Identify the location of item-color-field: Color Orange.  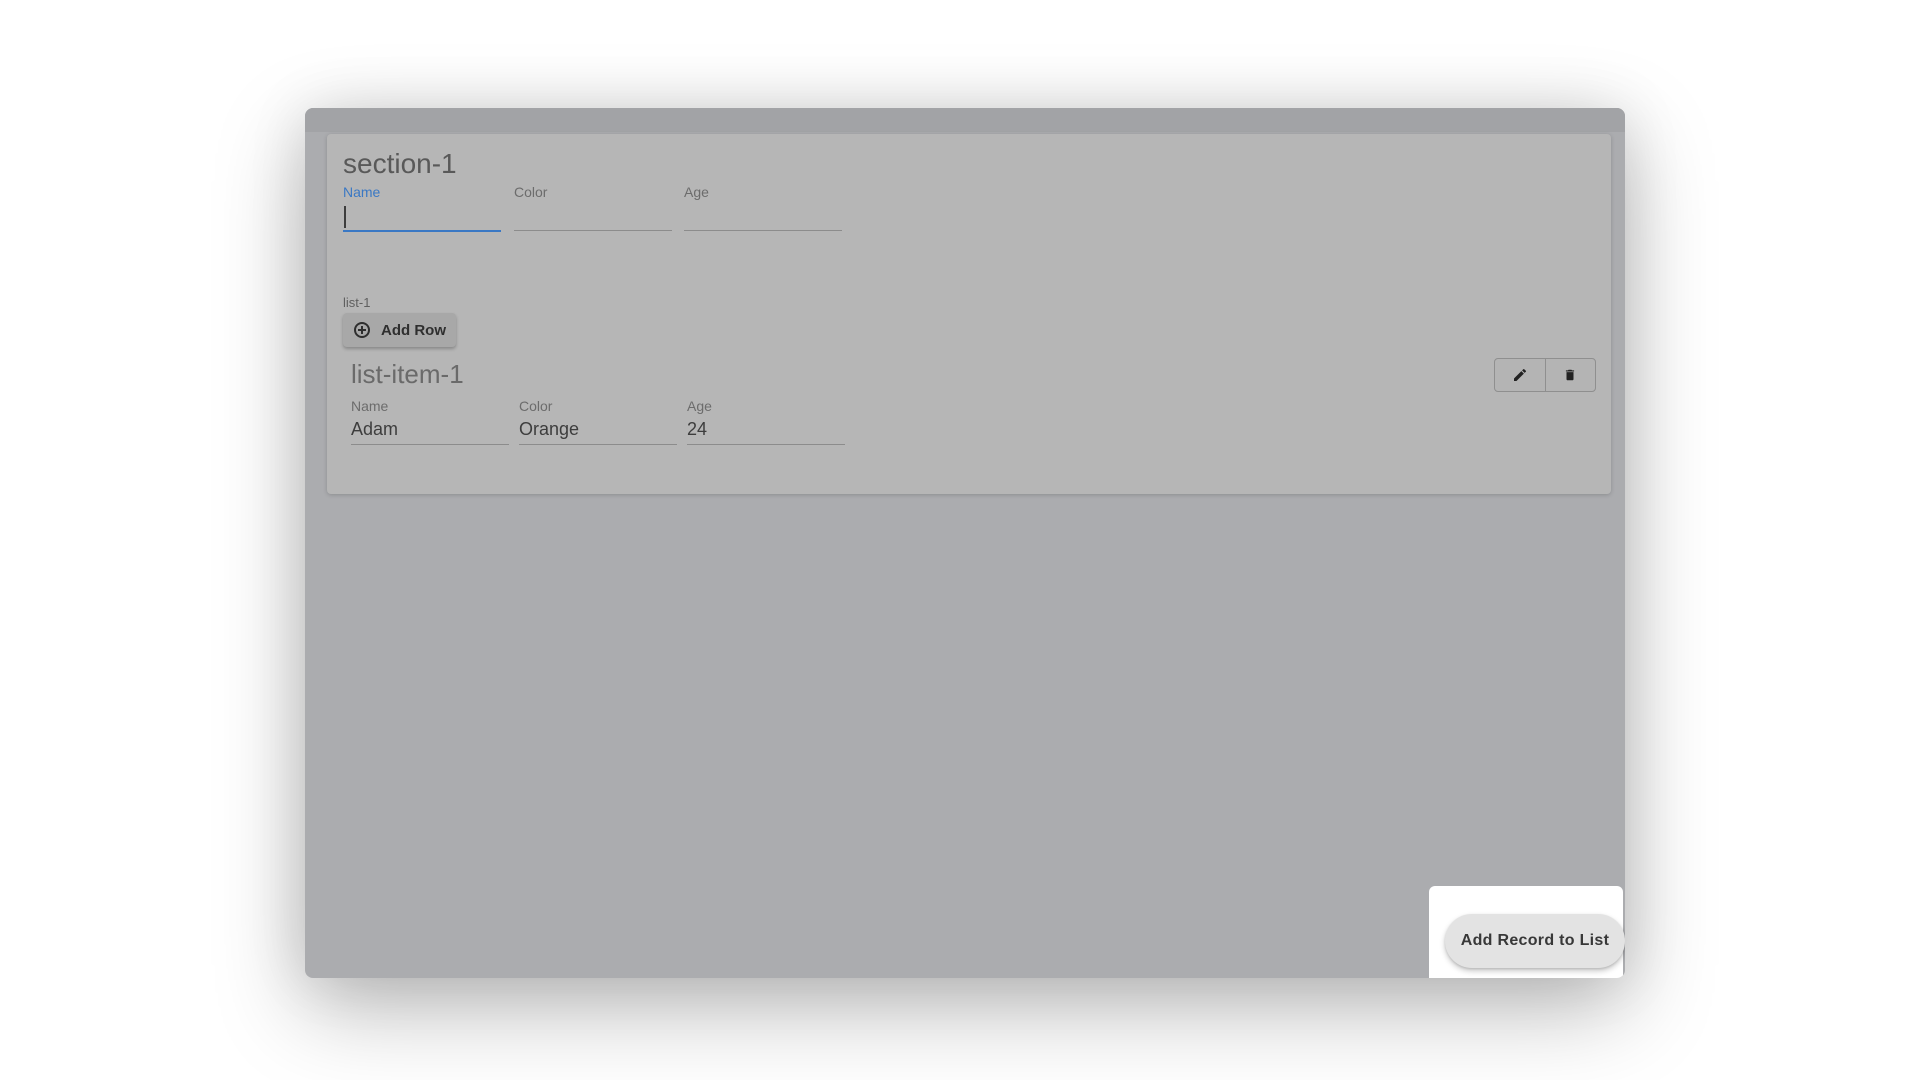
(598, 422).